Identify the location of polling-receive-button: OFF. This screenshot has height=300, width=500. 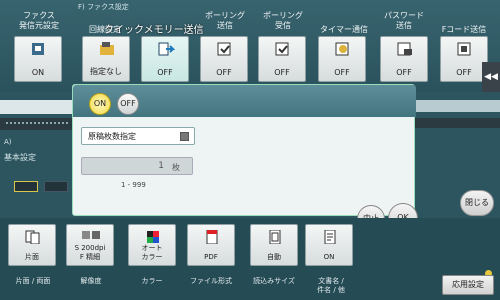
(282, 59).